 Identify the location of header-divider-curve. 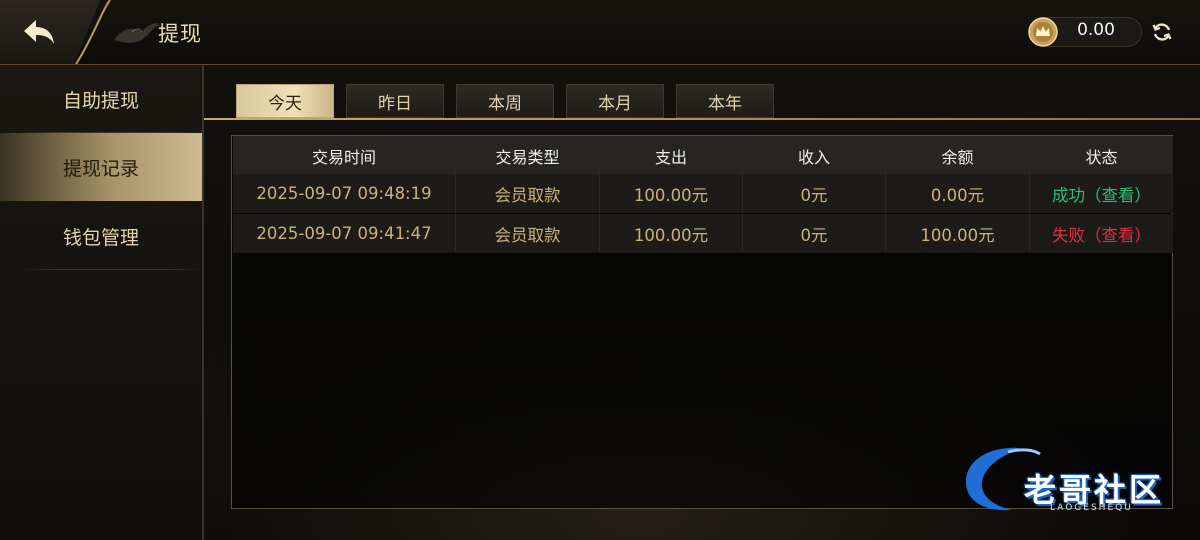
(93, 32).